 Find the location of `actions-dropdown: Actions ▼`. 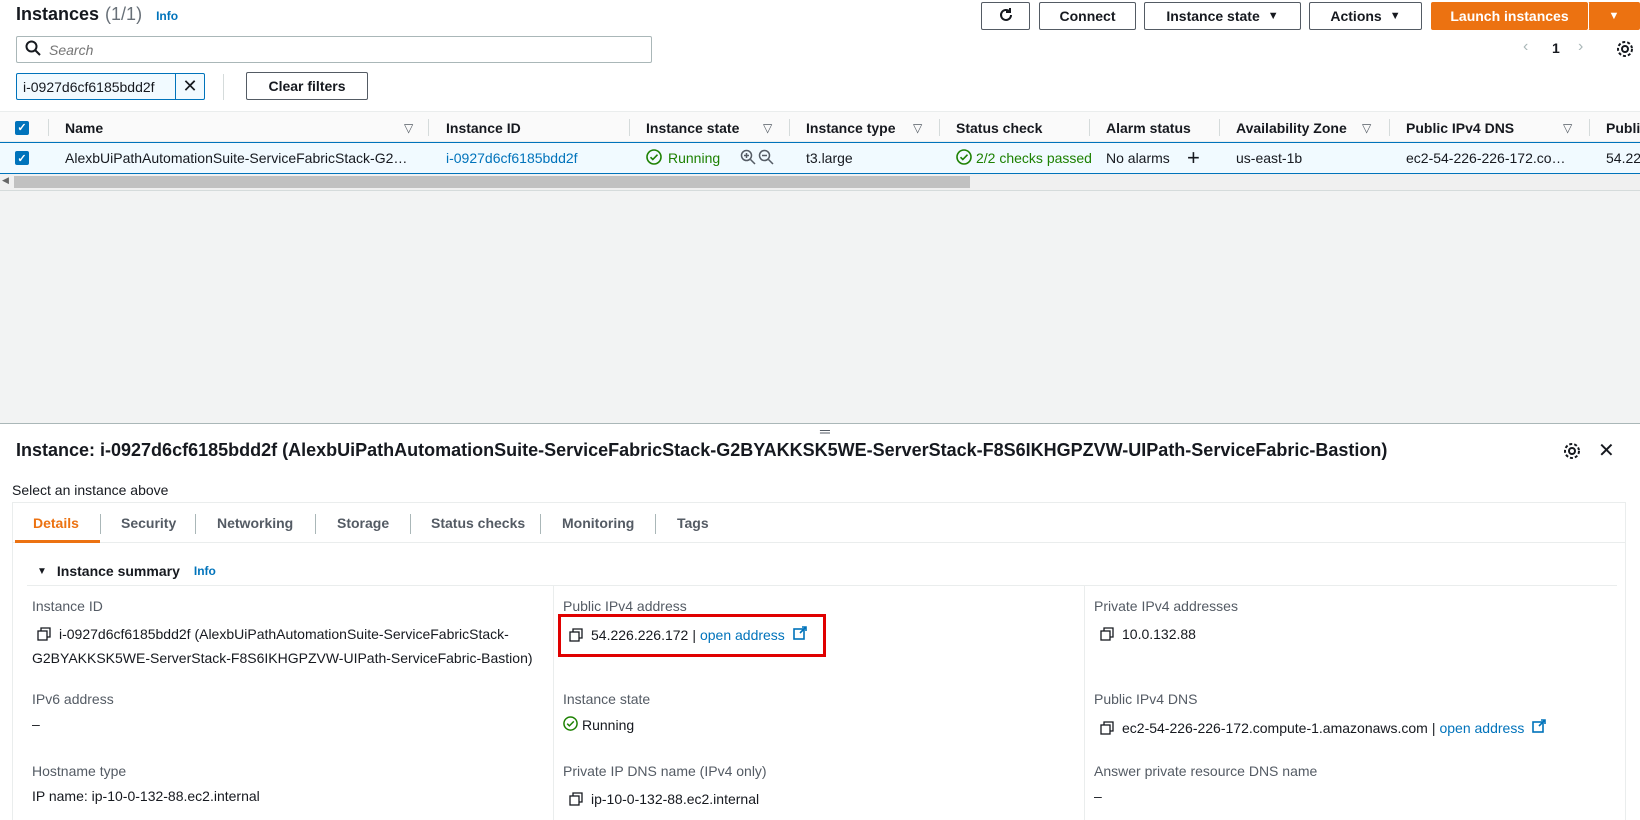

actions-dropdown: Actions ▼ is located at coordinates (1365, 16).